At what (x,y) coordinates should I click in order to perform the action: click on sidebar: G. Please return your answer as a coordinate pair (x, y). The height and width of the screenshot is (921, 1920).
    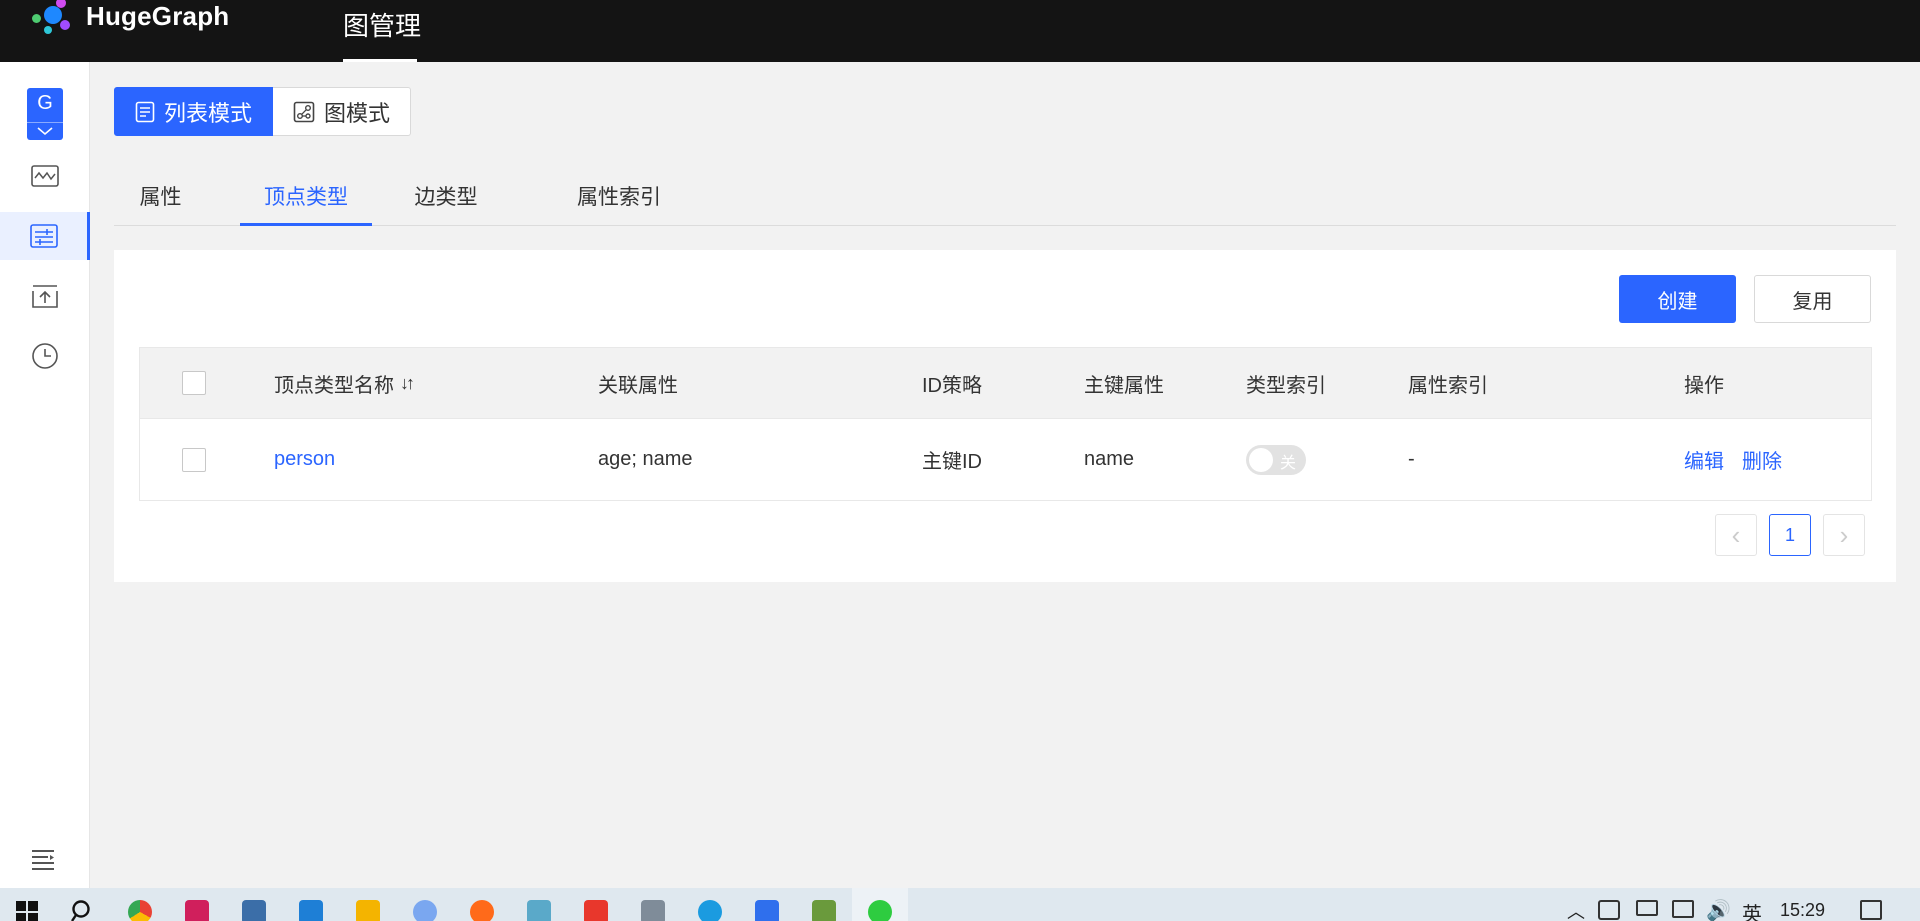
    Looking at the image, I should click on (45, 475).